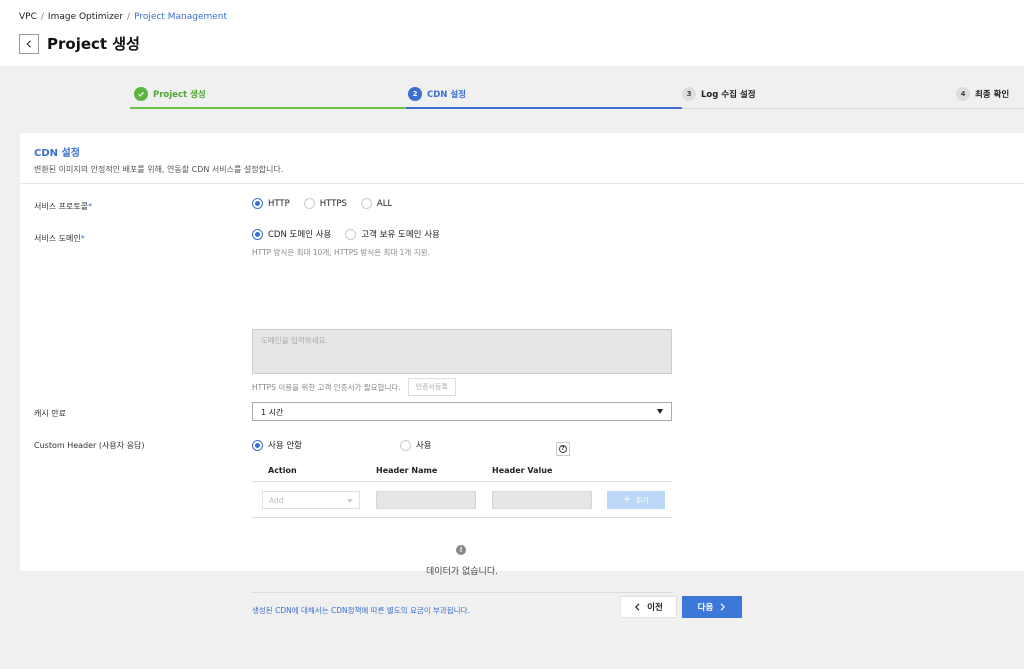 This screenshot has height=669, width=1024. What do you see at coordinates (992, 95) in the screenshot?
I see `step-label: 최종 확인` at bounding box center [992, 95].